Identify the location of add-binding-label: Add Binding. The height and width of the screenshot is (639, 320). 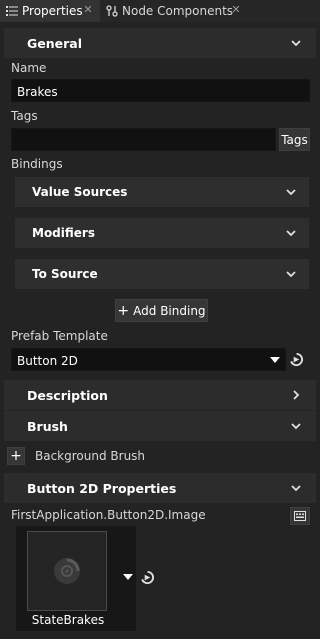
(169, 310).